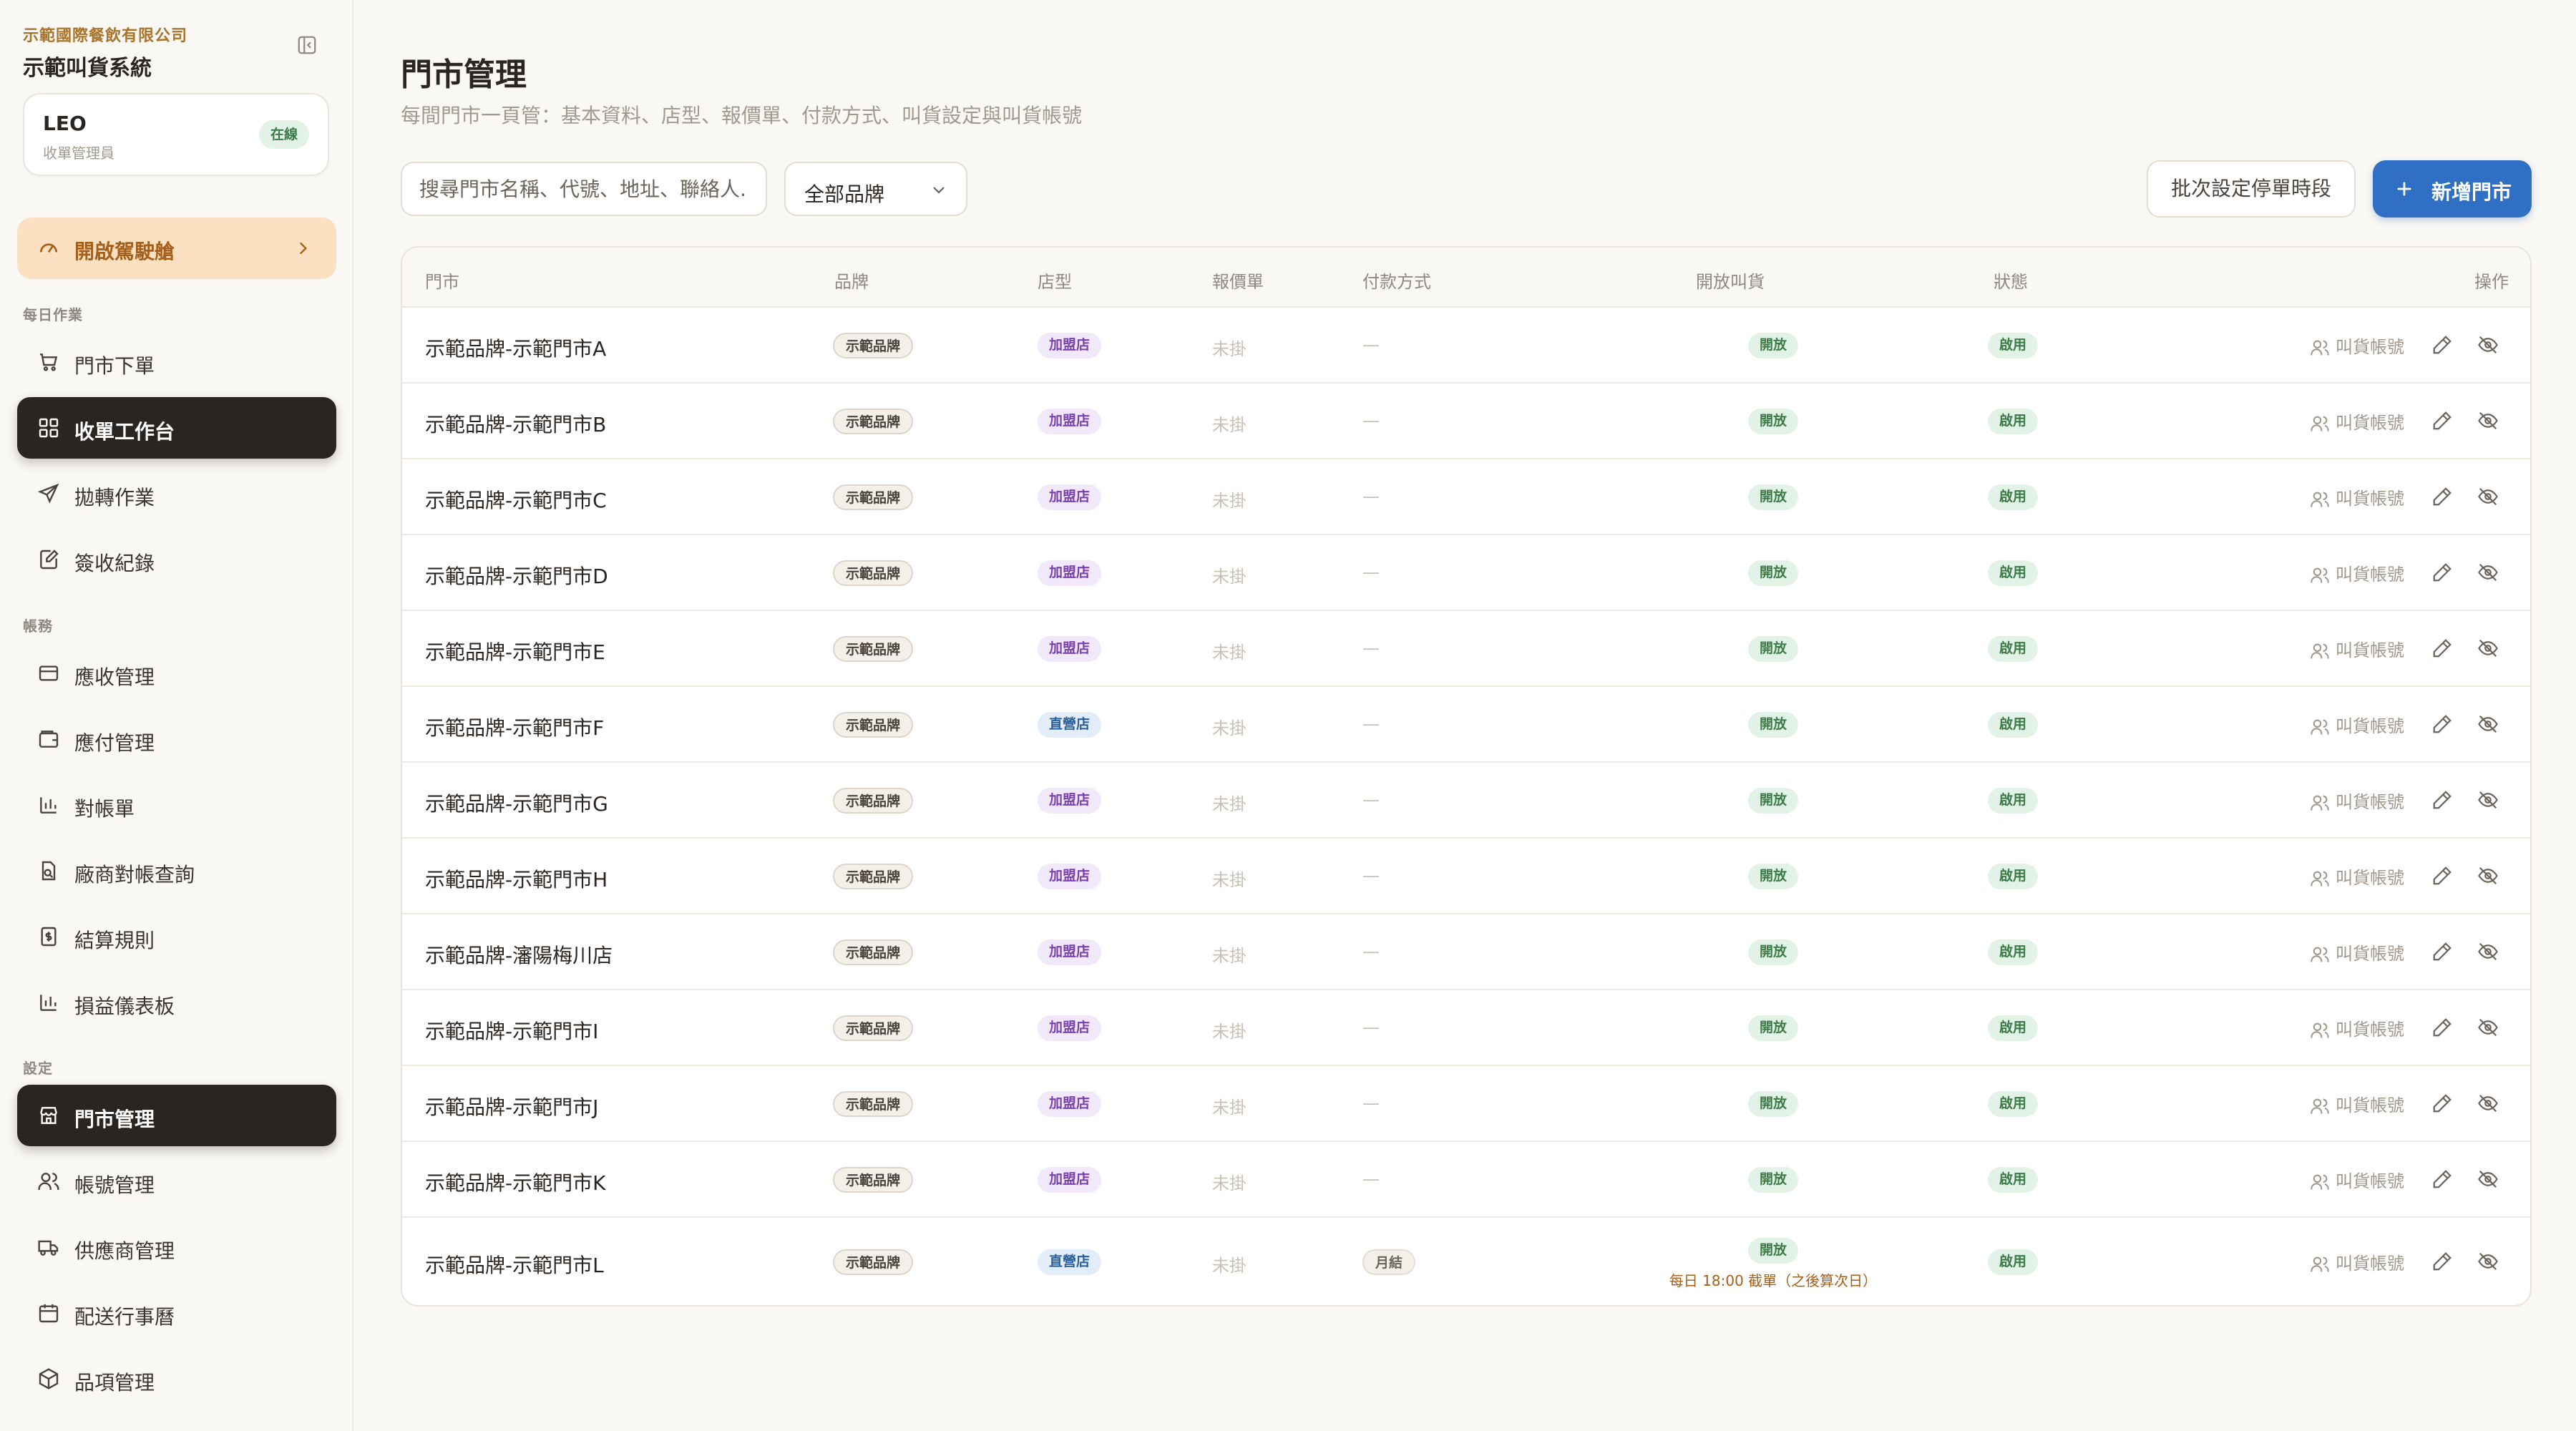  What do you see at coordinates (516, 500) in the screenshot?
I see `store-name: 示範品牌-示範門市C` at bounding box center [516, 500].